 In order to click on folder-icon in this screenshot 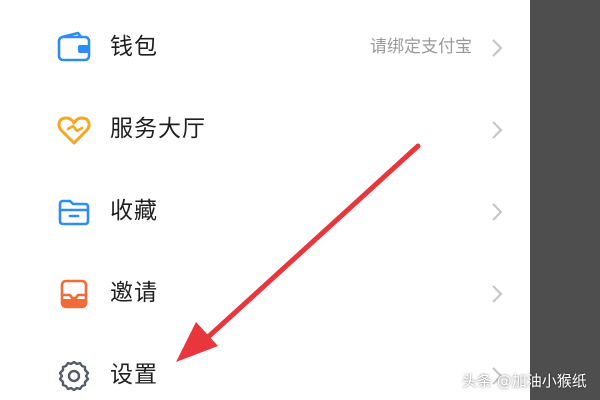, I will do `click(74, 212)`.